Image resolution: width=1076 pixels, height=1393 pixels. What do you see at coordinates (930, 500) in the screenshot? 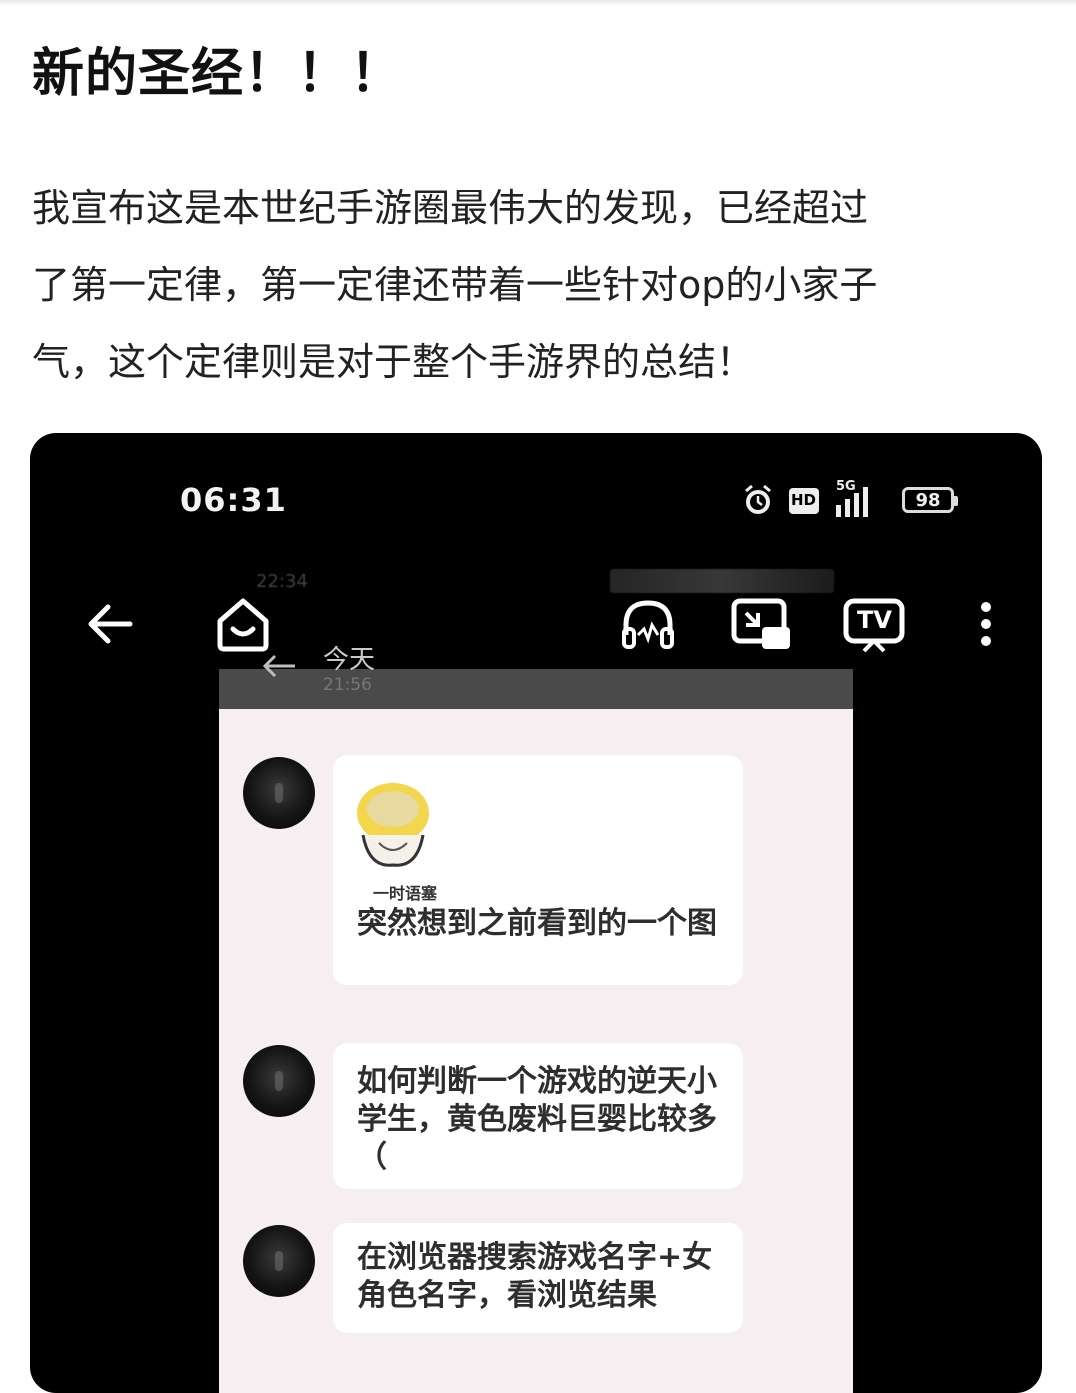
I see `battery-icon: 98` at bounding box center [930, 500].